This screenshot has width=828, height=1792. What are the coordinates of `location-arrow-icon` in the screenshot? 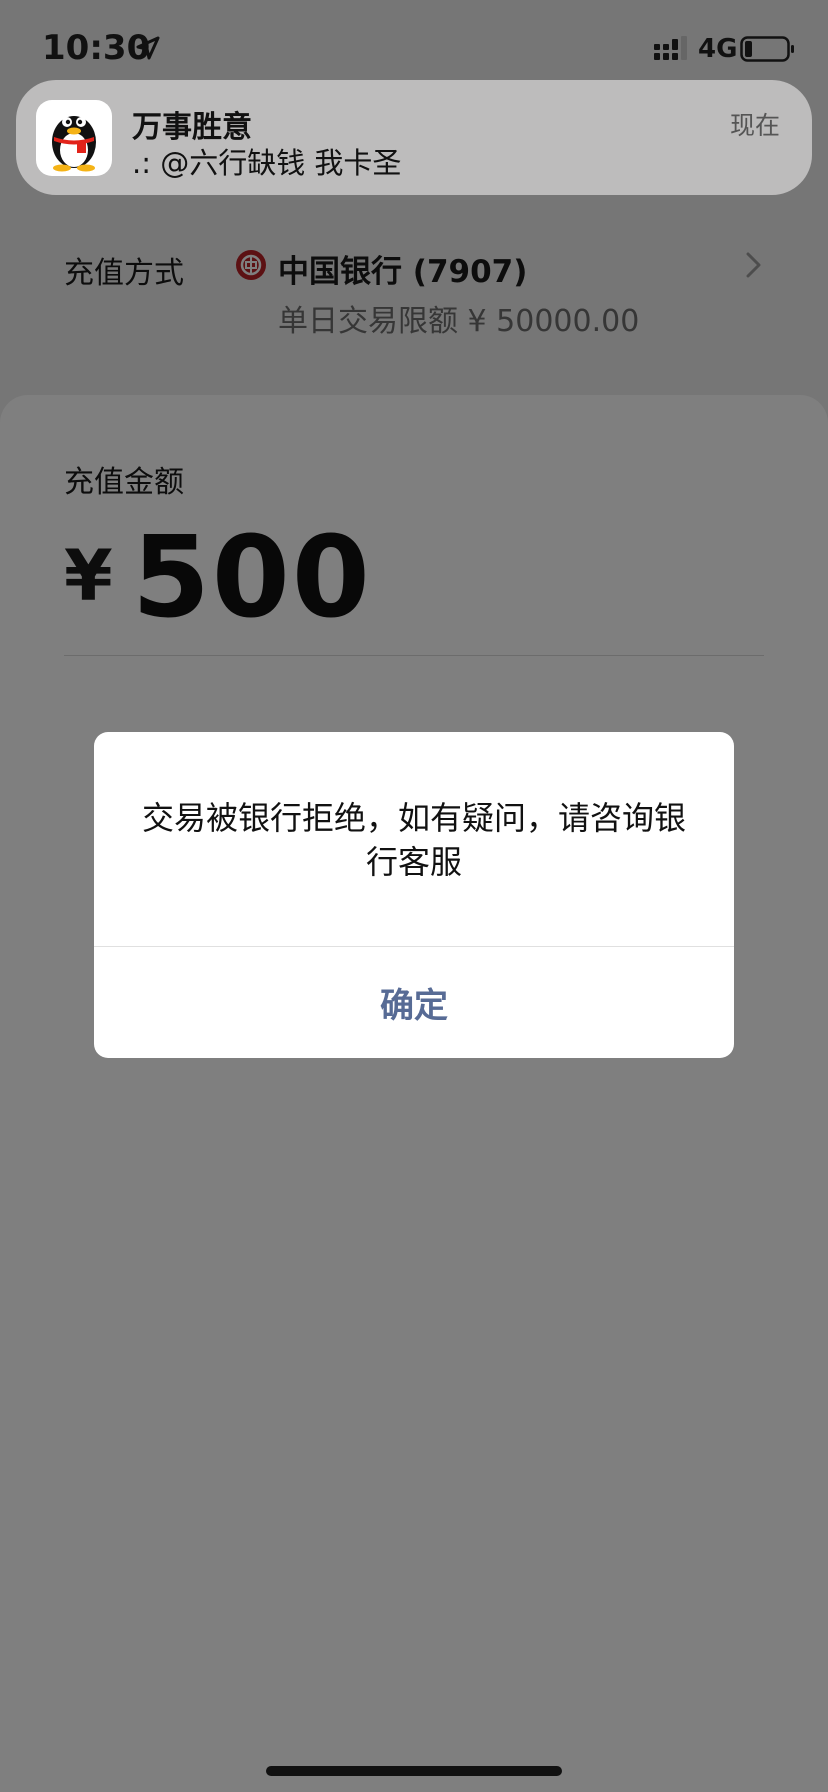 It's located at (148, 48).